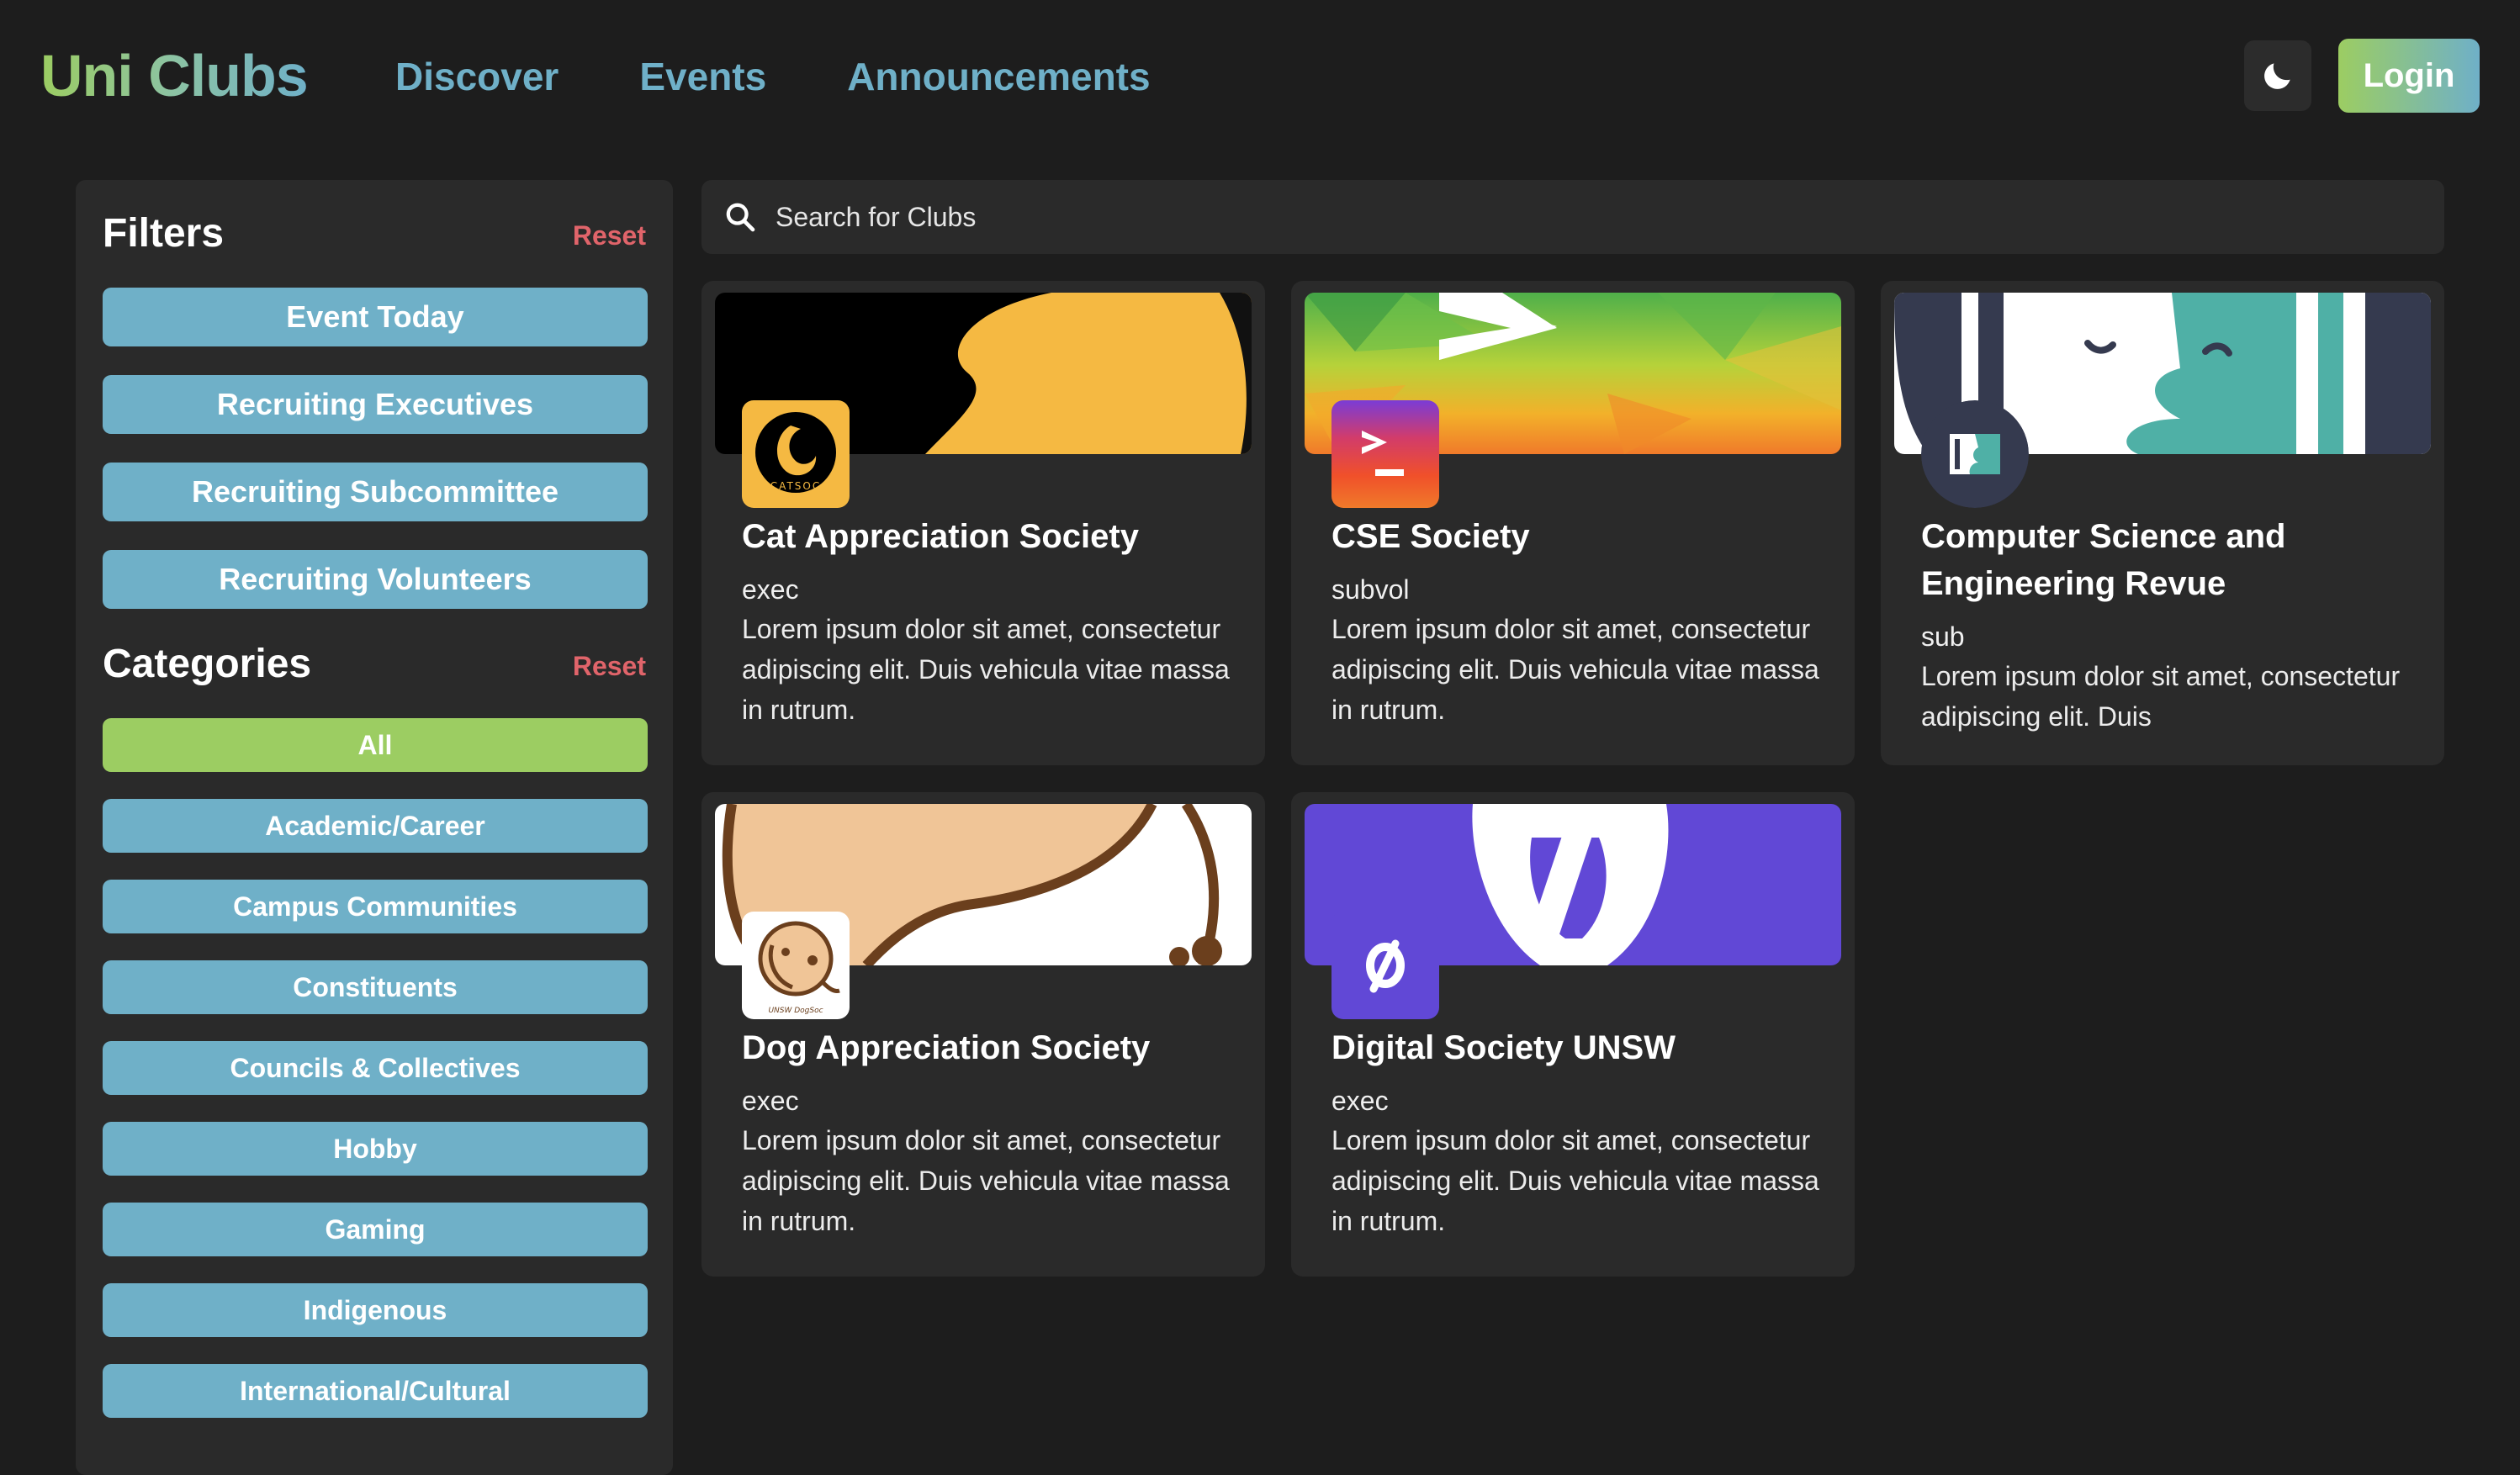 Image resolution: width=2520 pixels, height=1475 pixels. I want to click on filters-reset-link: Reset, so click(609, 235).